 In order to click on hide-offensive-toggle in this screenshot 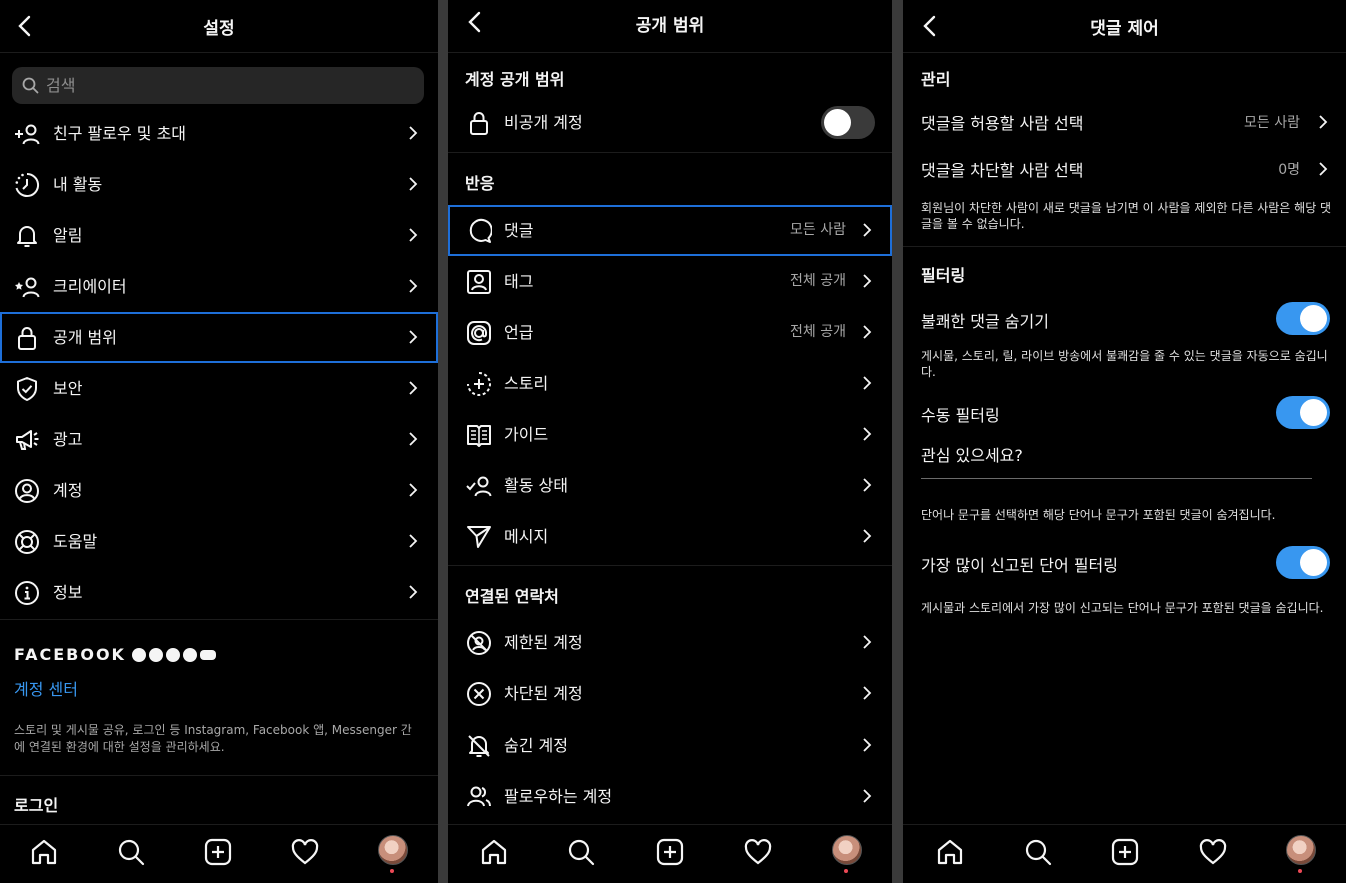, I will do `click(1303, 318)`.